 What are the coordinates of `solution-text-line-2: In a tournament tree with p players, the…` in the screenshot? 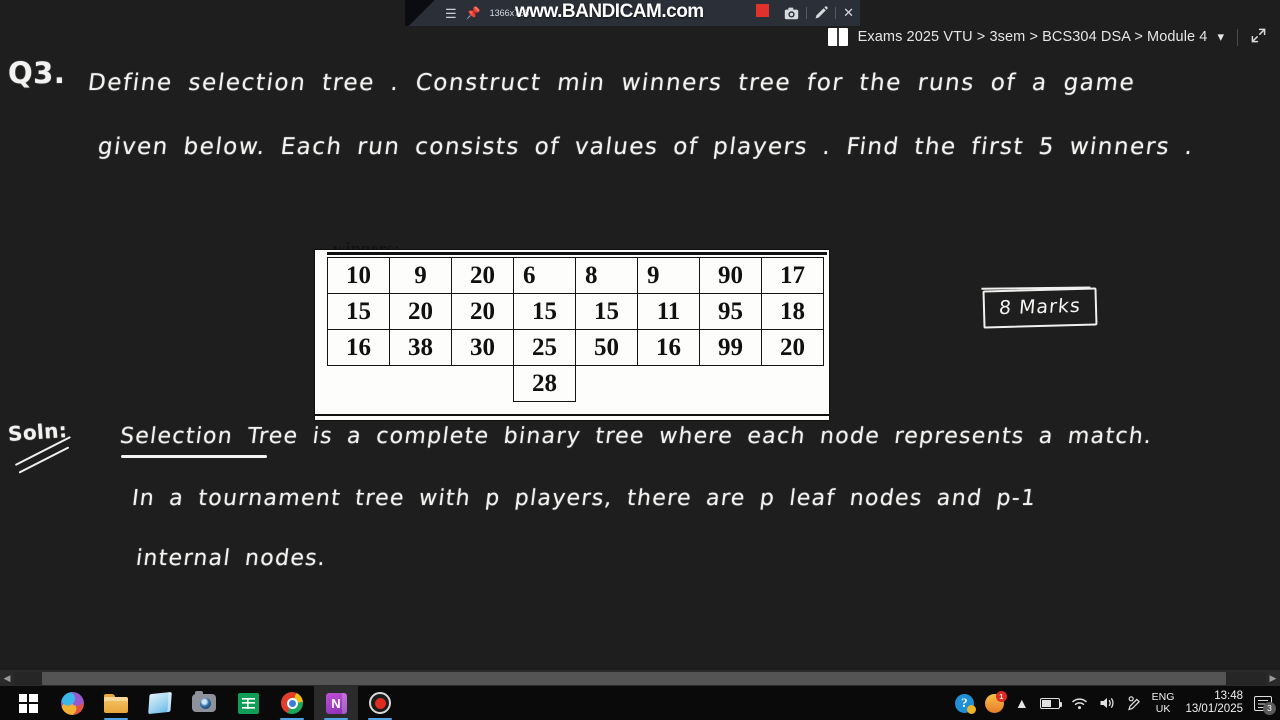 It's located at (584, 498).